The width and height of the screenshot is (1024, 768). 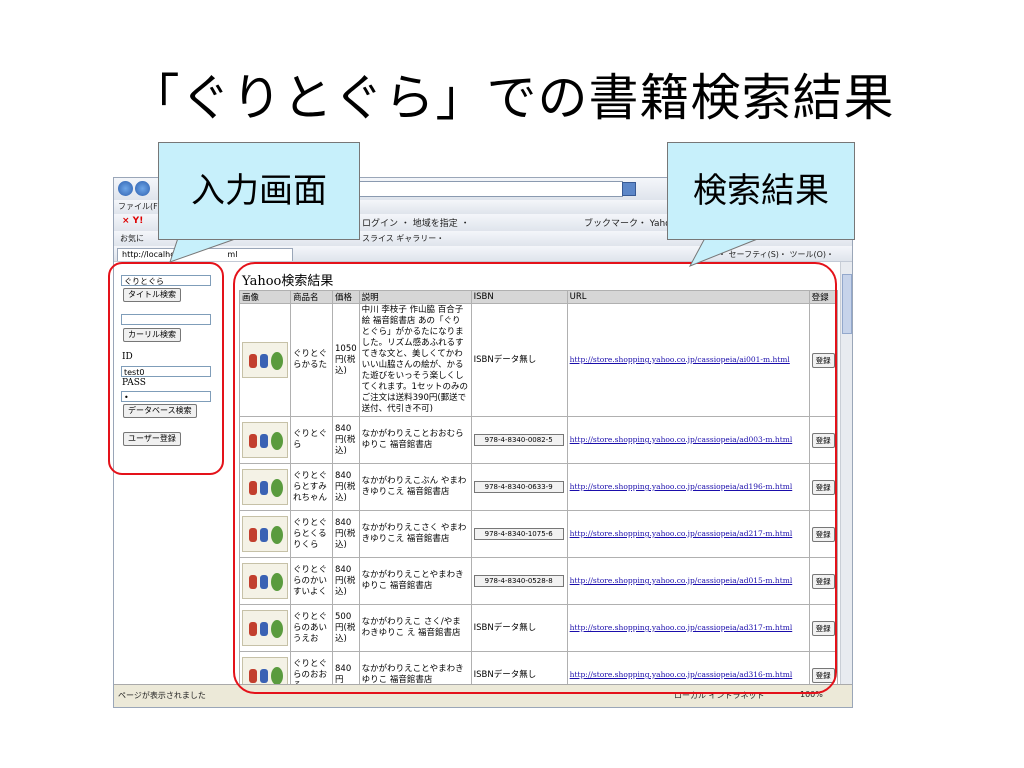 What do you see at coordinates (761, 191) in the screenshot?
I see `search-results-callout: 検索結果` at bounding box center [761, 191].